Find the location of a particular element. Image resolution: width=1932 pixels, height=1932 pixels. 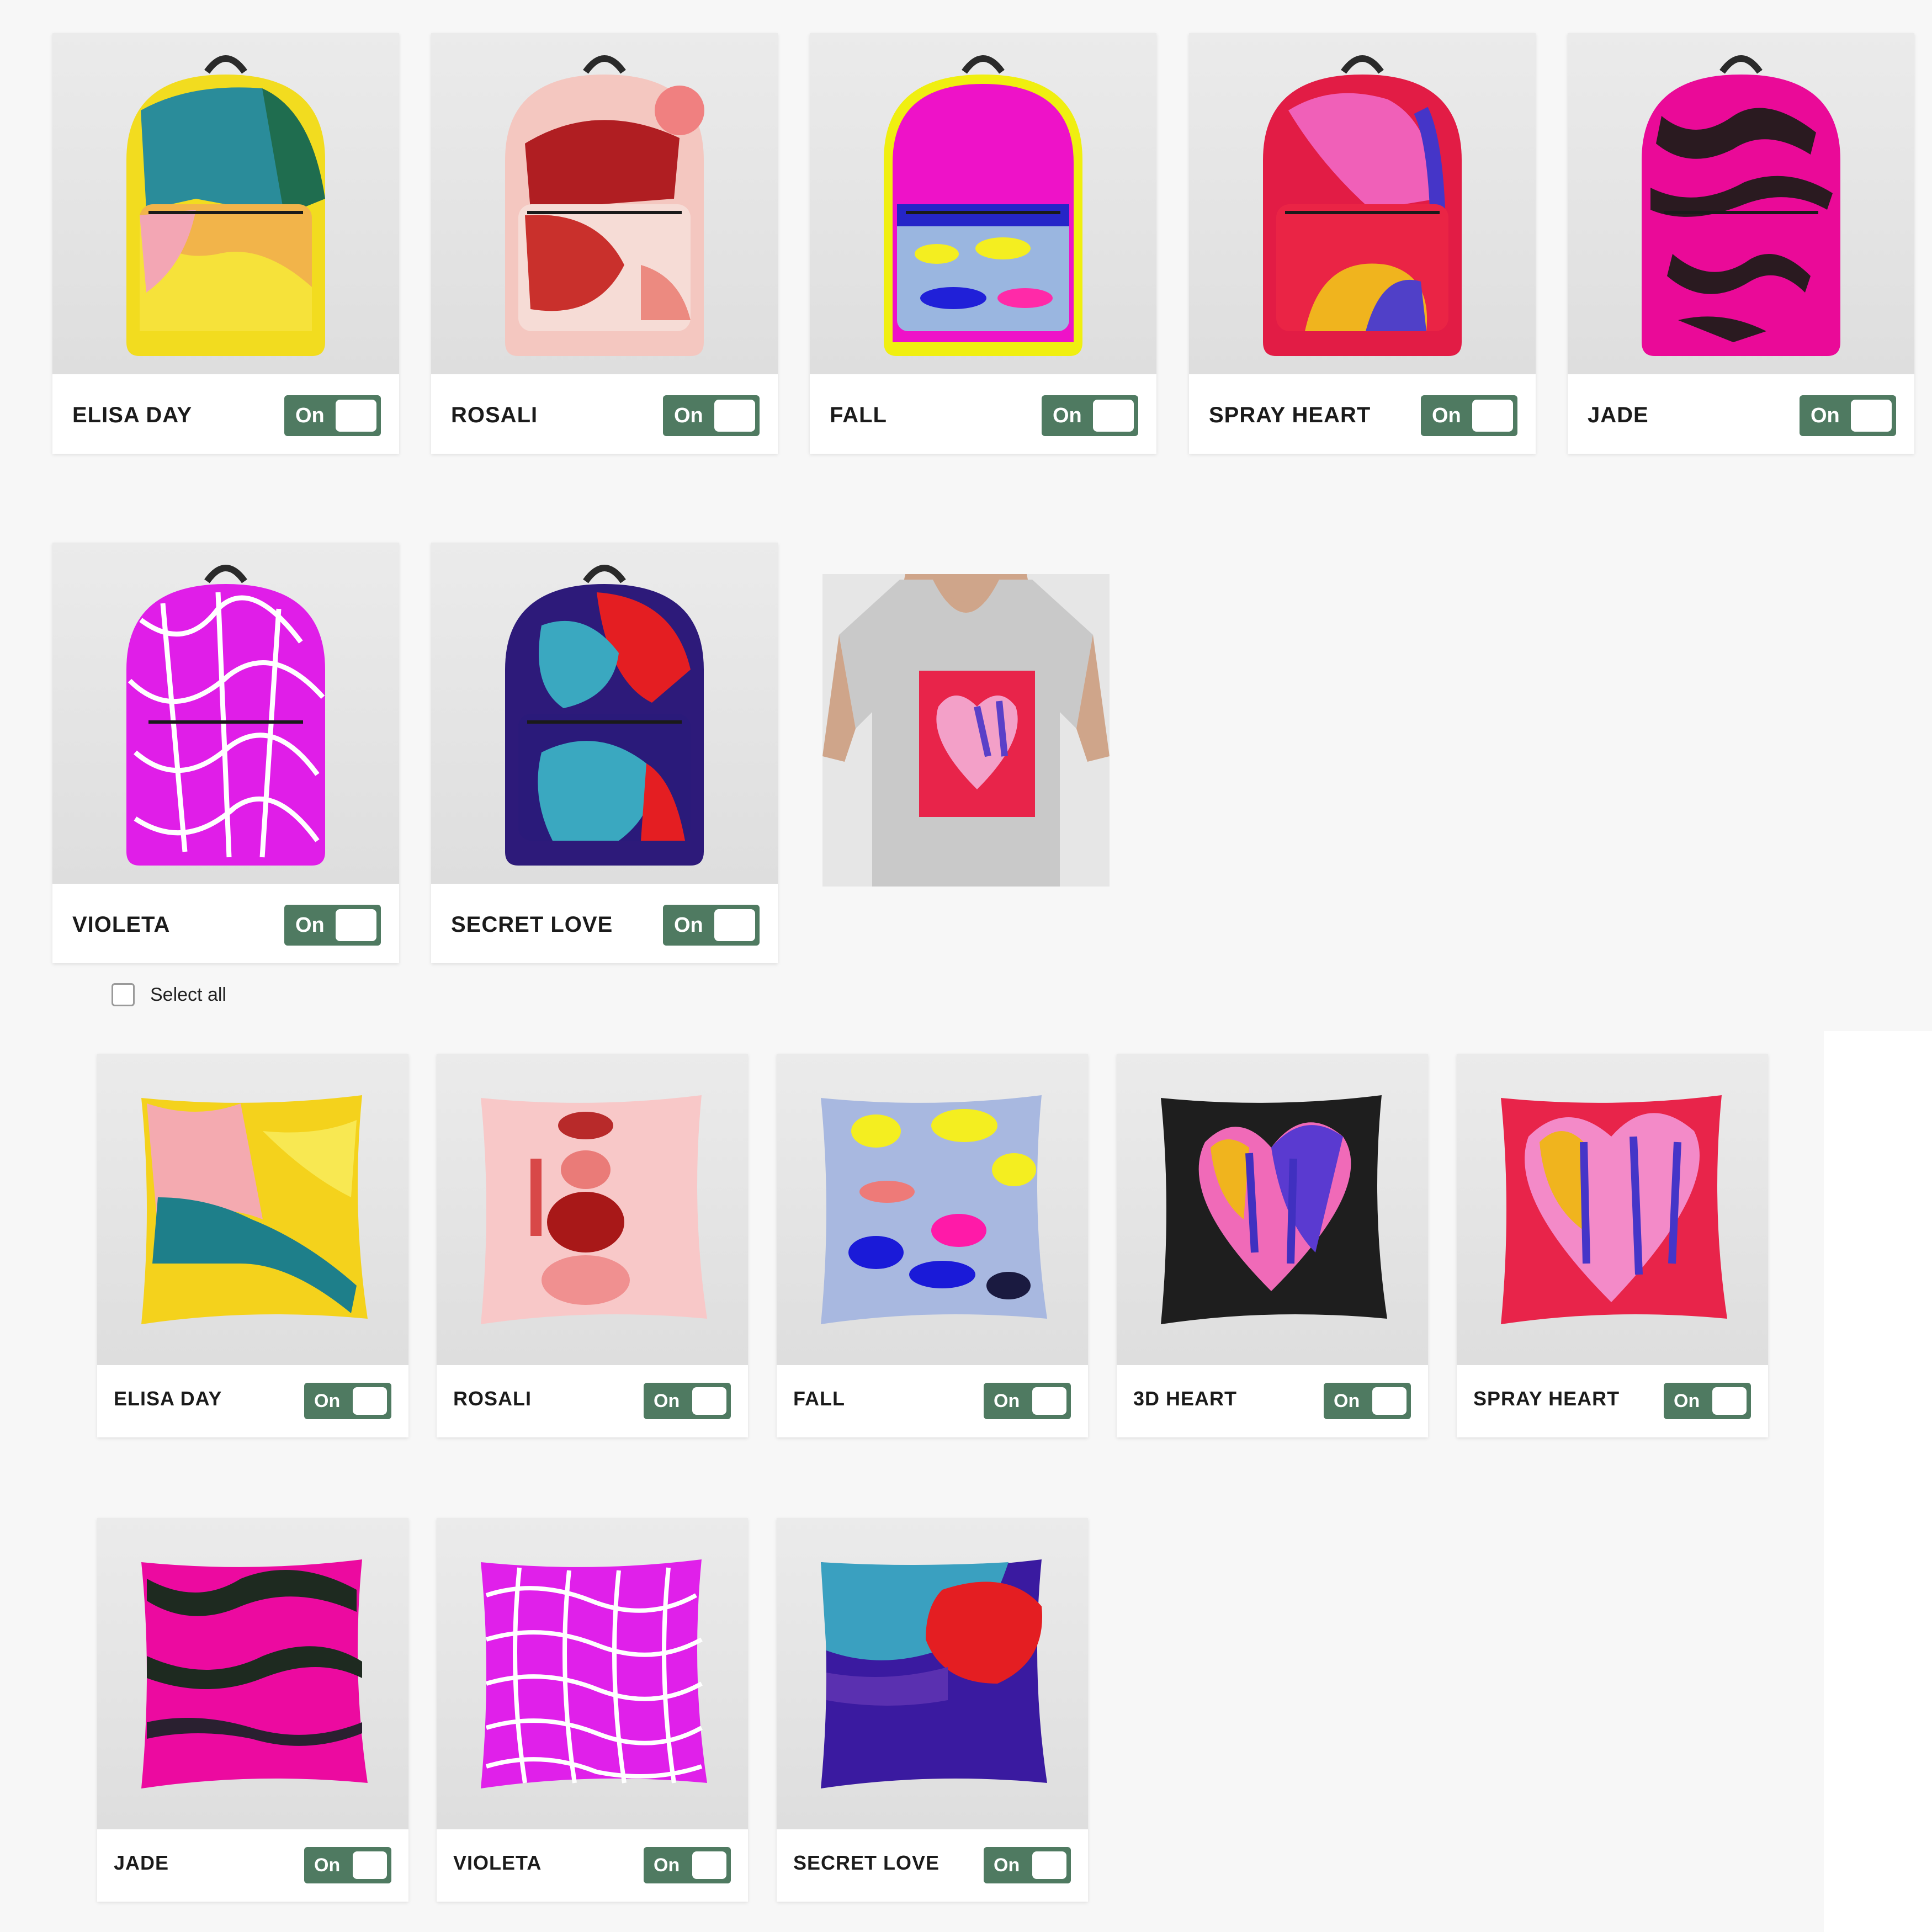

select-all-label: Select all is located at coordinates (188, 995).